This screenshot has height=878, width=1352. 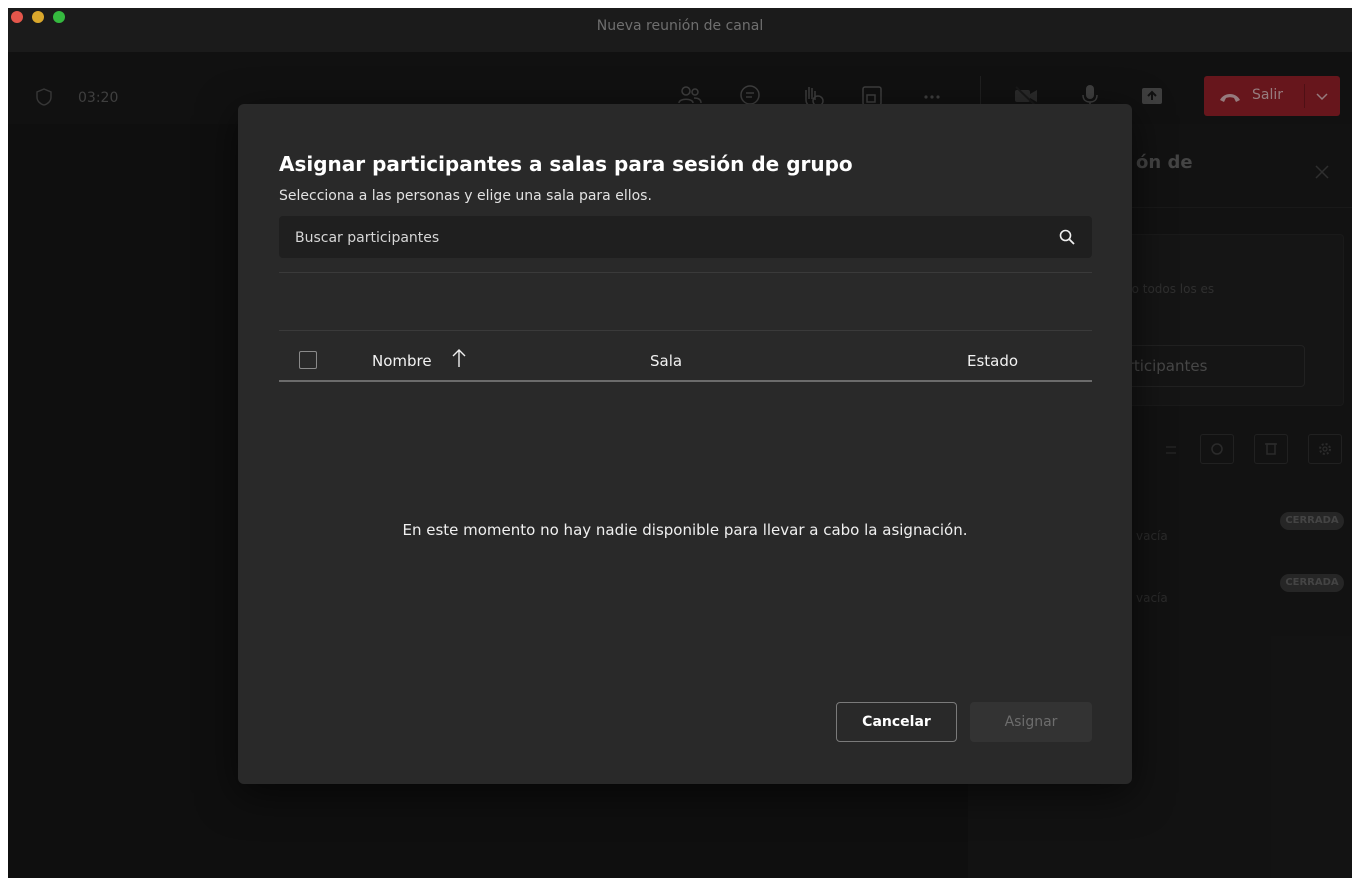 What do you see at coordinates (685, 381) in the screenshot?
I see `header-underline` at bounding box center [685, 381].